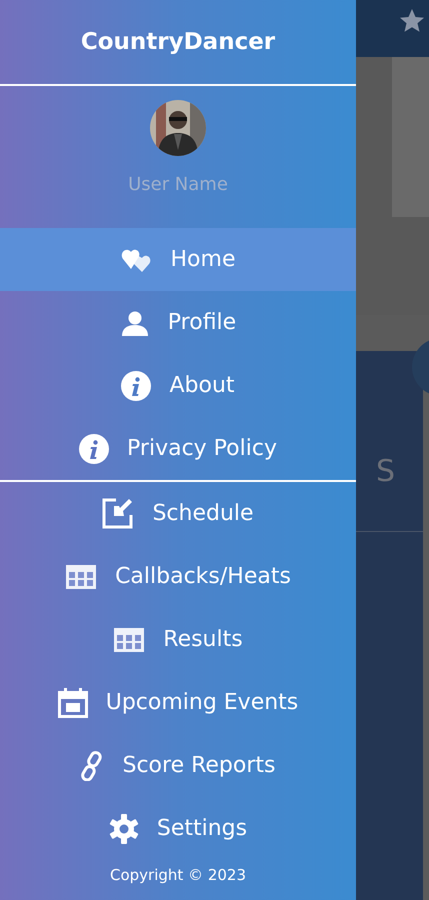 The width and height of the screenshot is (429, 900). Describe the element at coordinates (178, 639) in the screenshot. I see `menu-item: Results` at that location.